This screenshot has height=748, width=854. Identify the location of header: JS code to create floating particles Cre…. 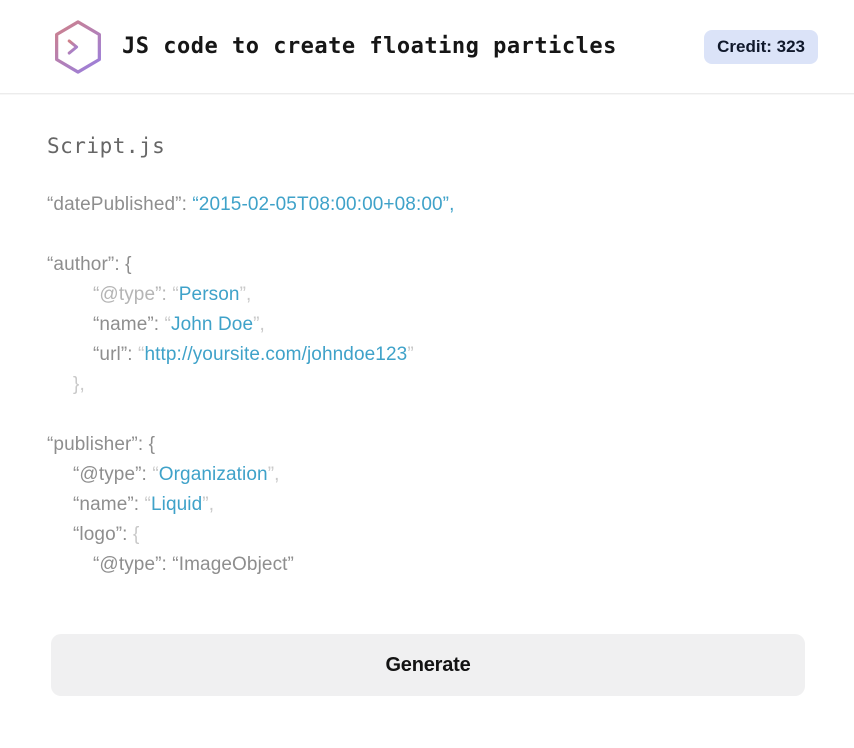
(427, 47).